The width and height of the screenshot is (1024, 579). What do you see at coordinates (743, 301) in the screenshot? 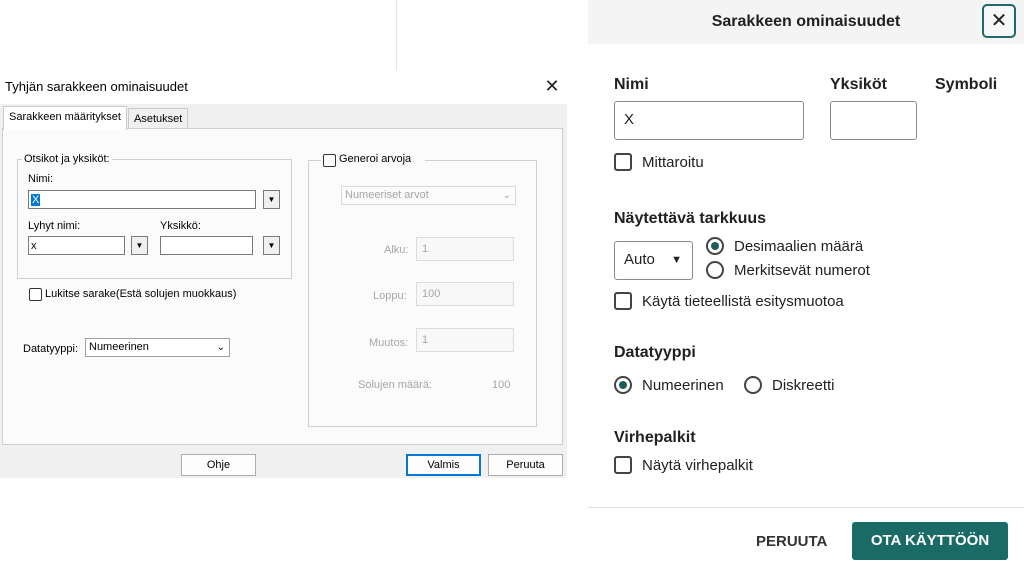
I see `scientific-notation-label: Käytä tieteellistä esitysmuotoa` at bounding box center [743, 301].